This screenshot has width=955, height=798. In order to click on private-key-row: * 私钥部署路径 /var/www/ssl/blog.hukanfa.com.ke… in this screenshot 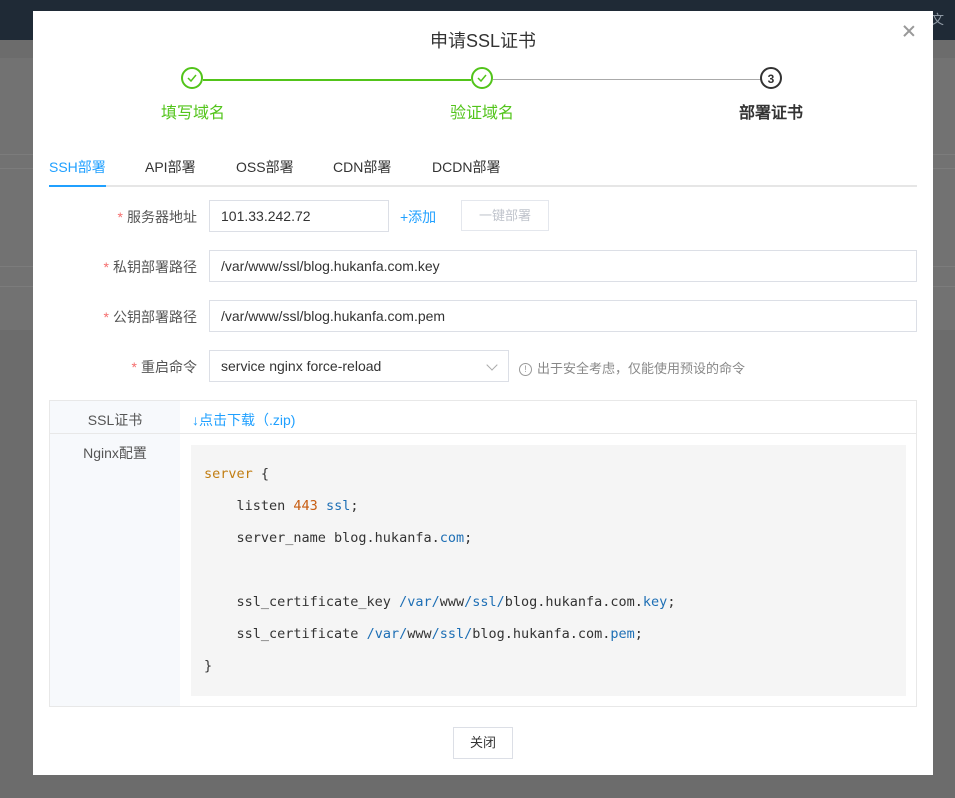, I will do `click(483, 266)`.